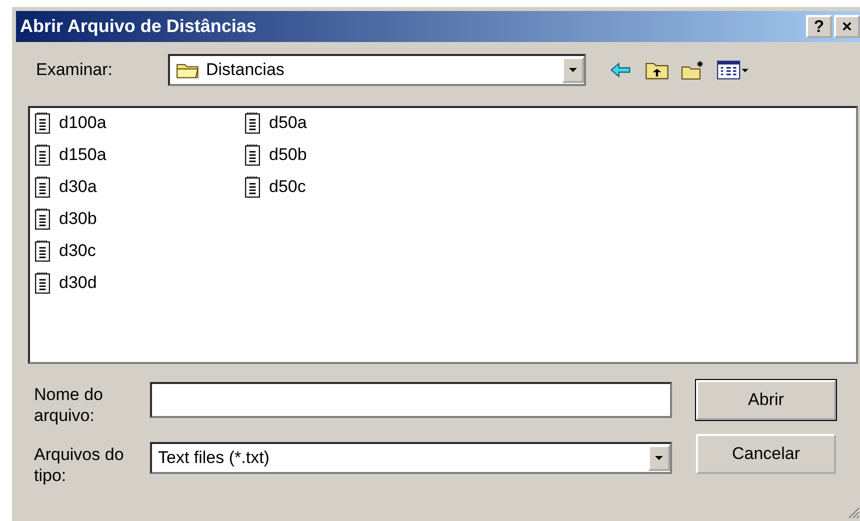  Describe the element at coordinates (138, 26) in the screenshot. I see `window-title: Abrir Arquivo de Distâncias` at that location.